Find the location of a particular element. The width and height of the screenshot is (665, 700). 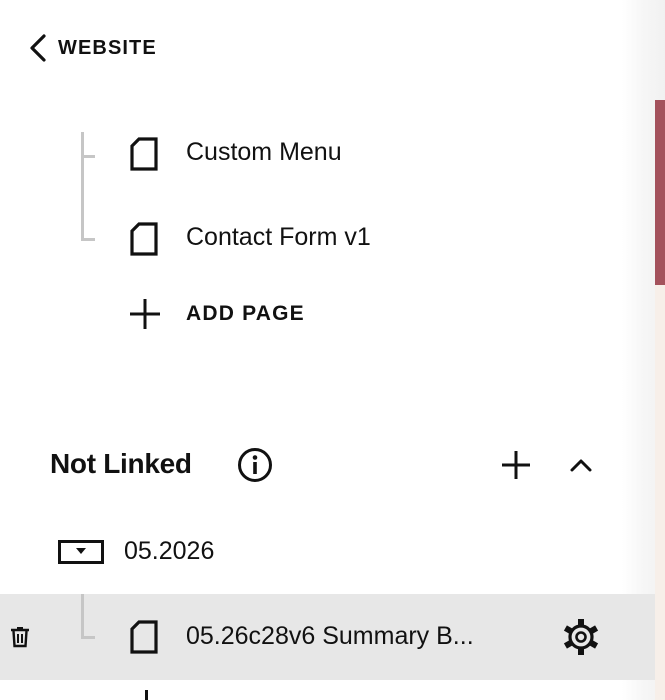

add-page-button: ADD PAGE is located at coordinates (216, 314).